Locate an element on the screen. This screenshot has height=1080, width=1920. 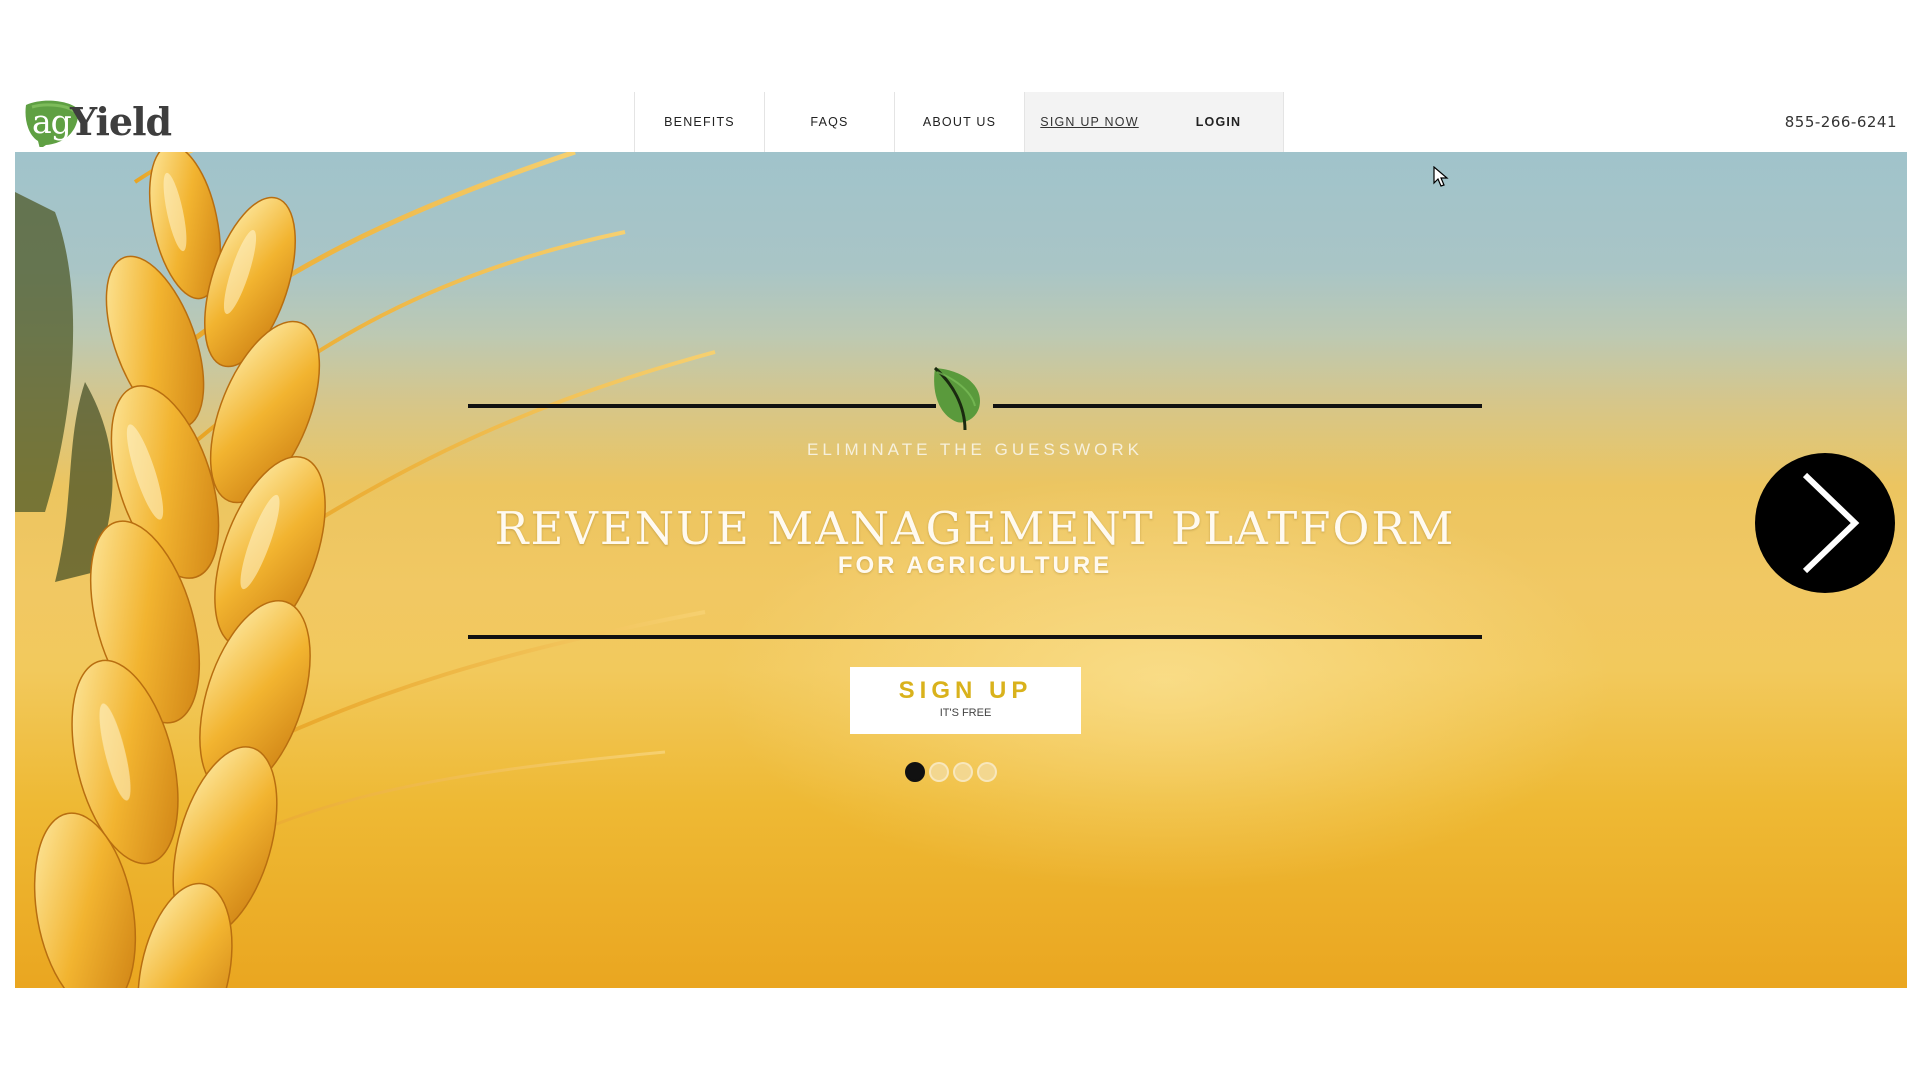
nav-about-us: ABOUT US is located at coordinates (959, 122).